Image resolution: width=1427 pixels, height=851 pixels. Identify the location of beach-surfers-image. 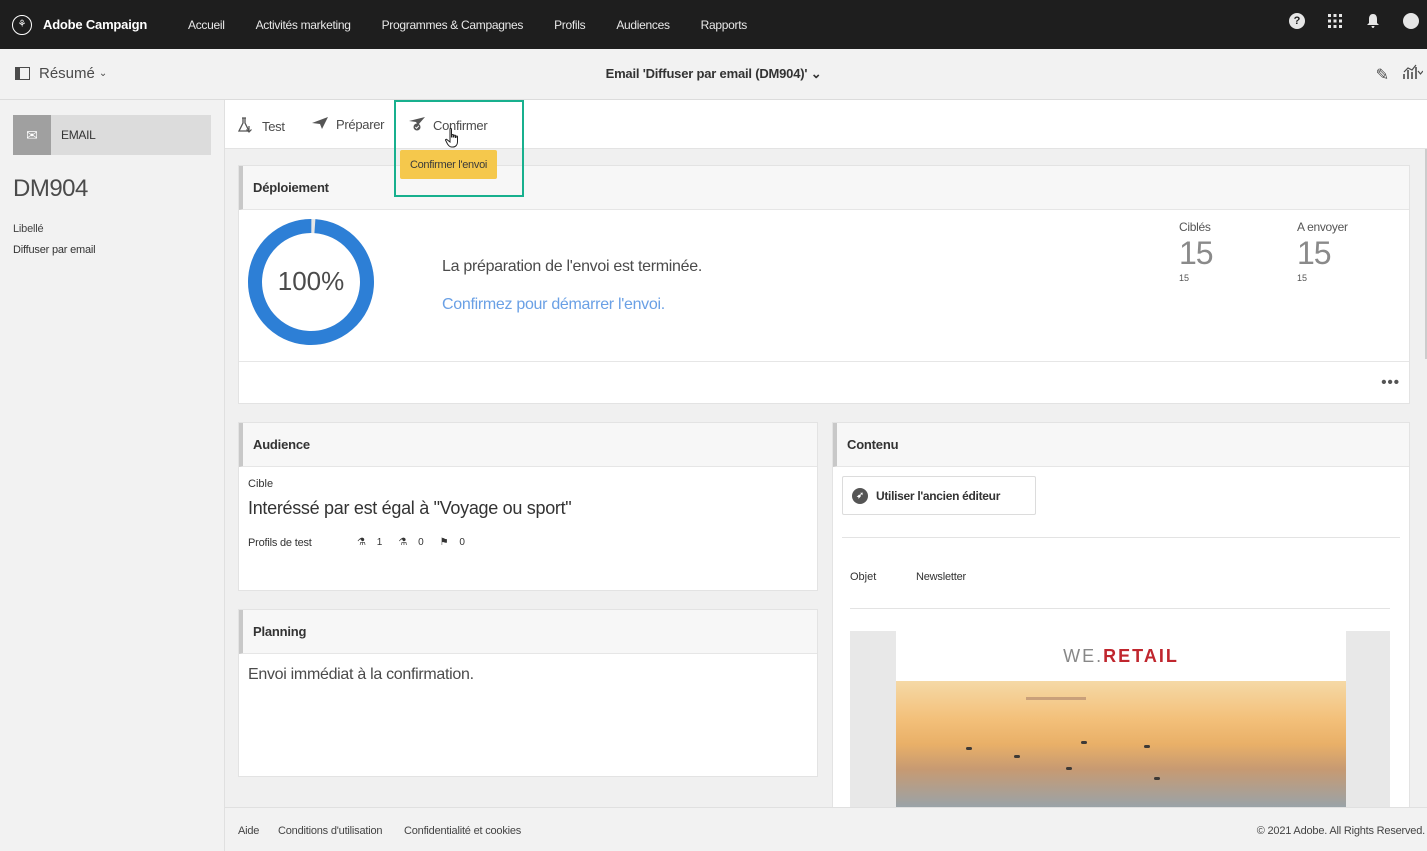
(1121, 744).